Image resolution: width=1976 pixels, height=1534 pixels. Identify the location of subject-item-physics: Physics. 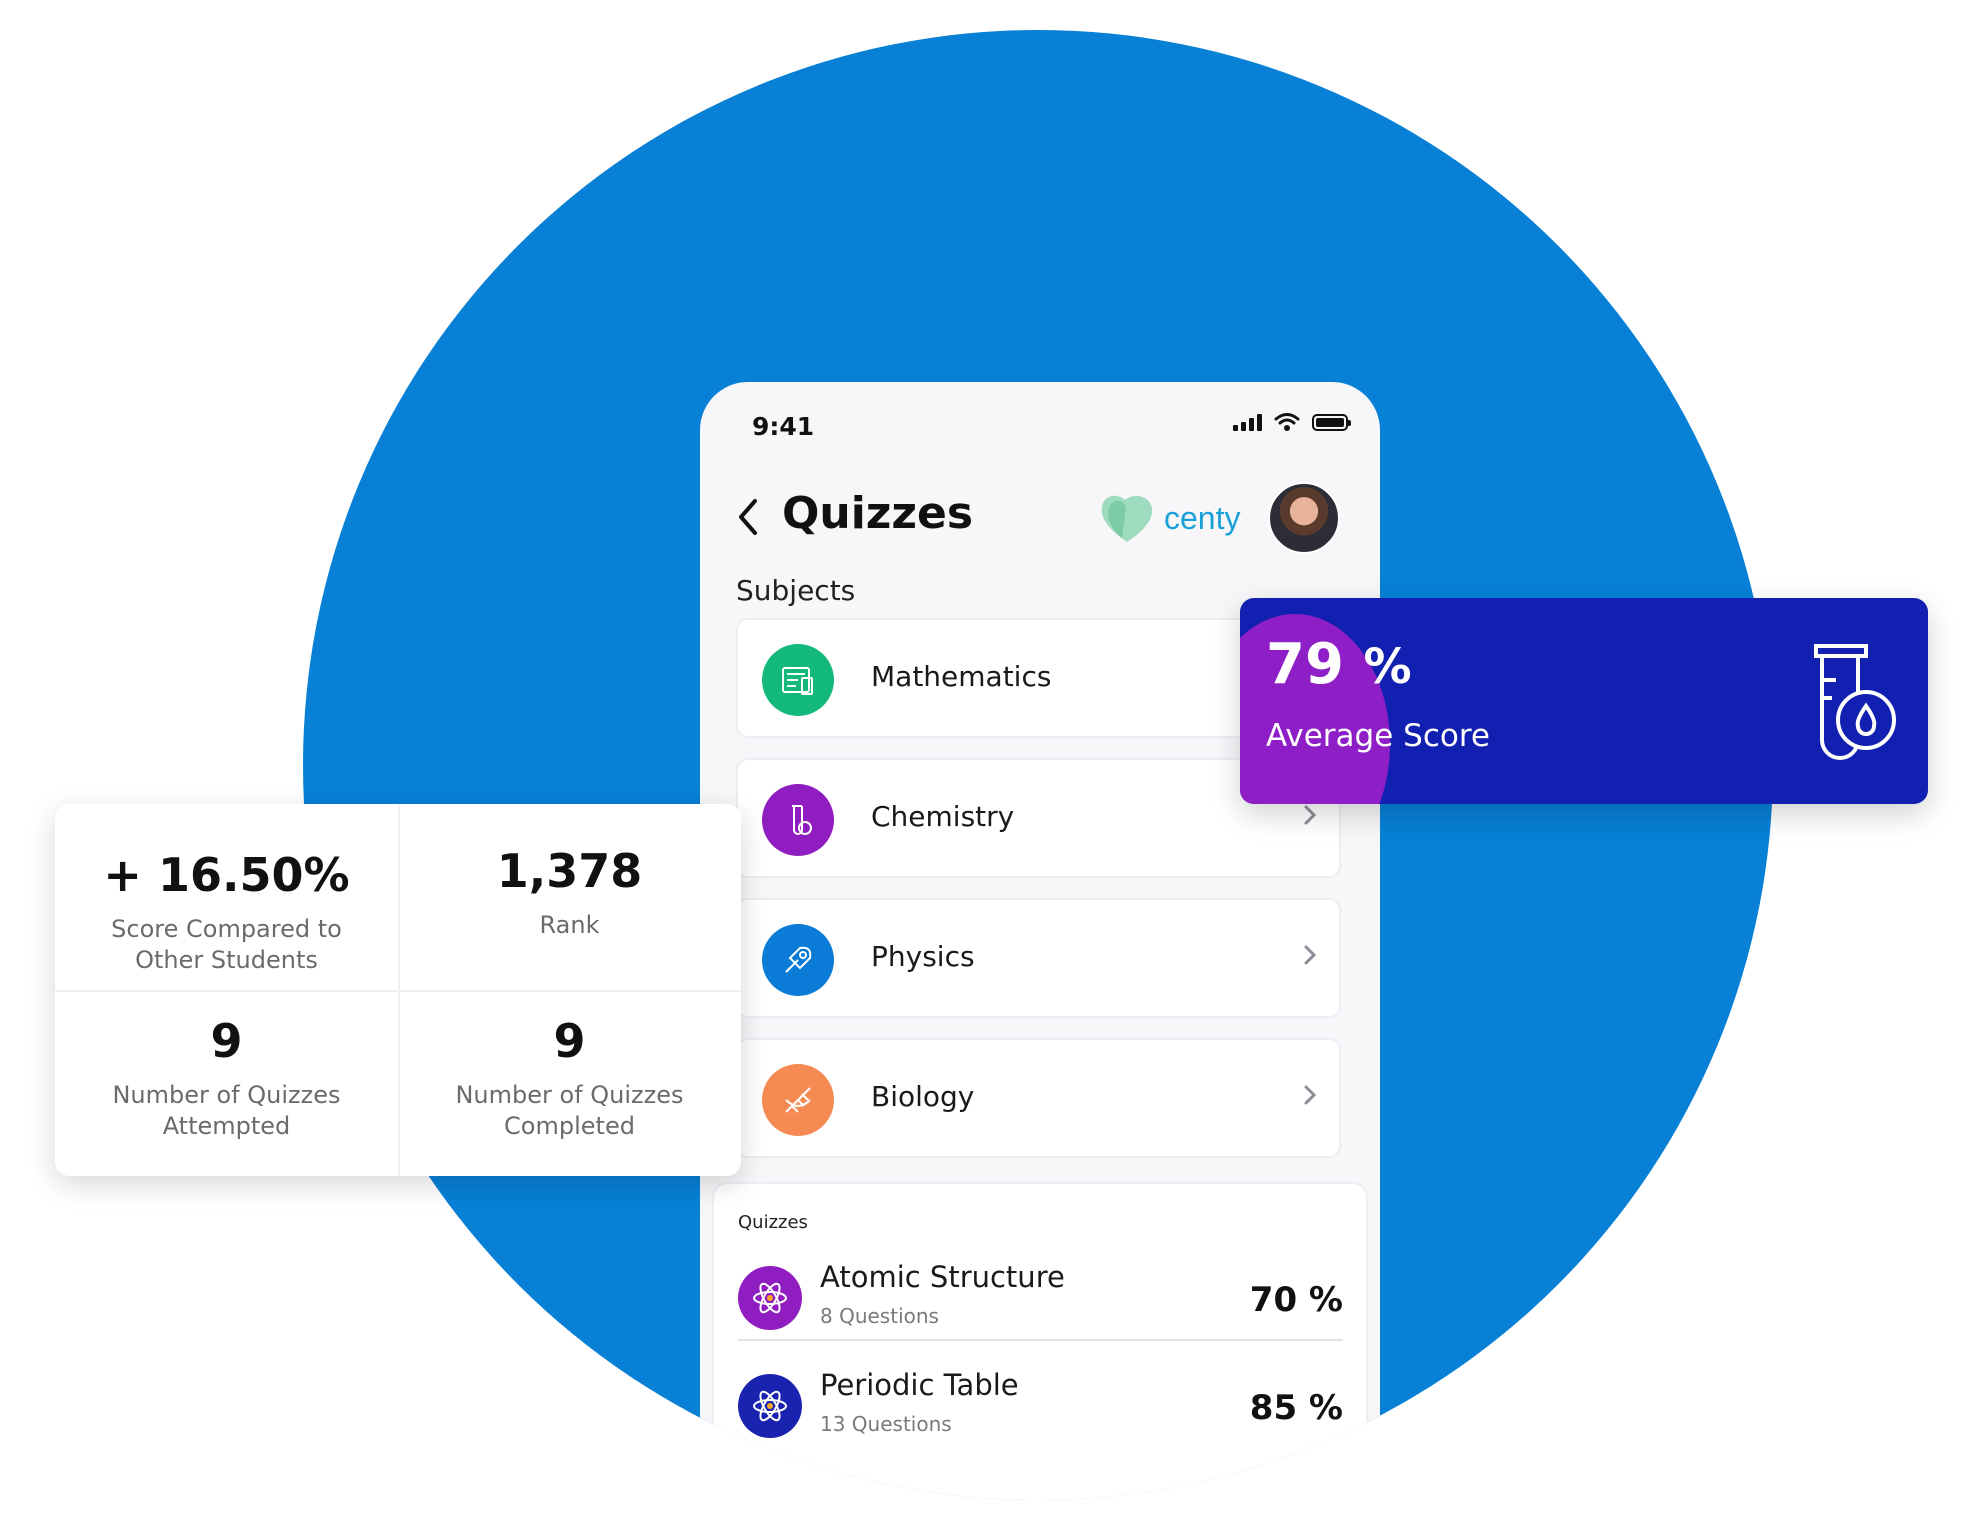
(1038, 958).